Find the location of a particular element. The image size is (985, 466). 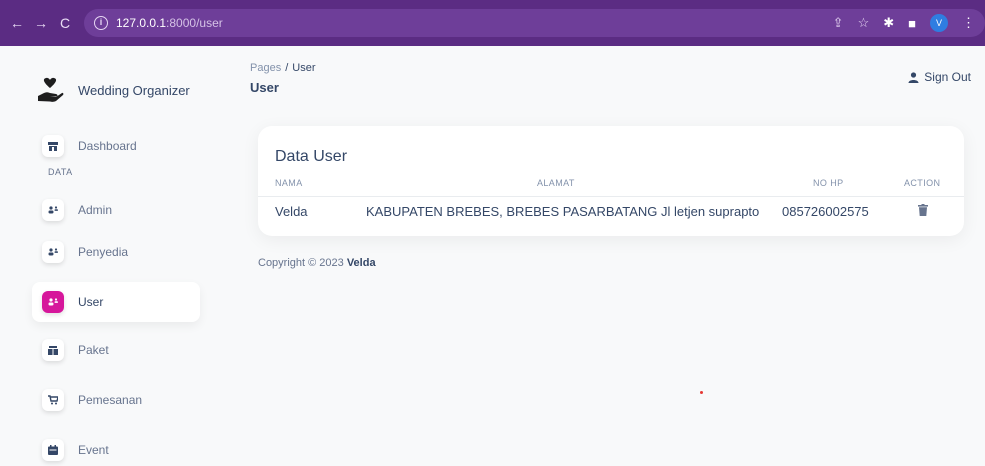

sidebar-item-paket: Paket is located at coordinates (116, 350).